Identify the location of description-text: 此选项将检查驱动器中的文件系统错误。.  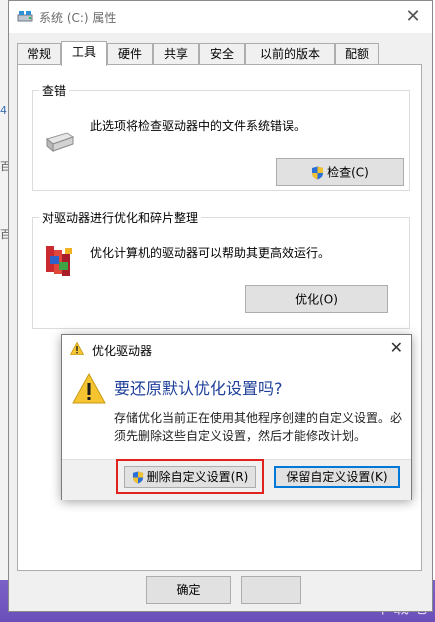
(198, 126).